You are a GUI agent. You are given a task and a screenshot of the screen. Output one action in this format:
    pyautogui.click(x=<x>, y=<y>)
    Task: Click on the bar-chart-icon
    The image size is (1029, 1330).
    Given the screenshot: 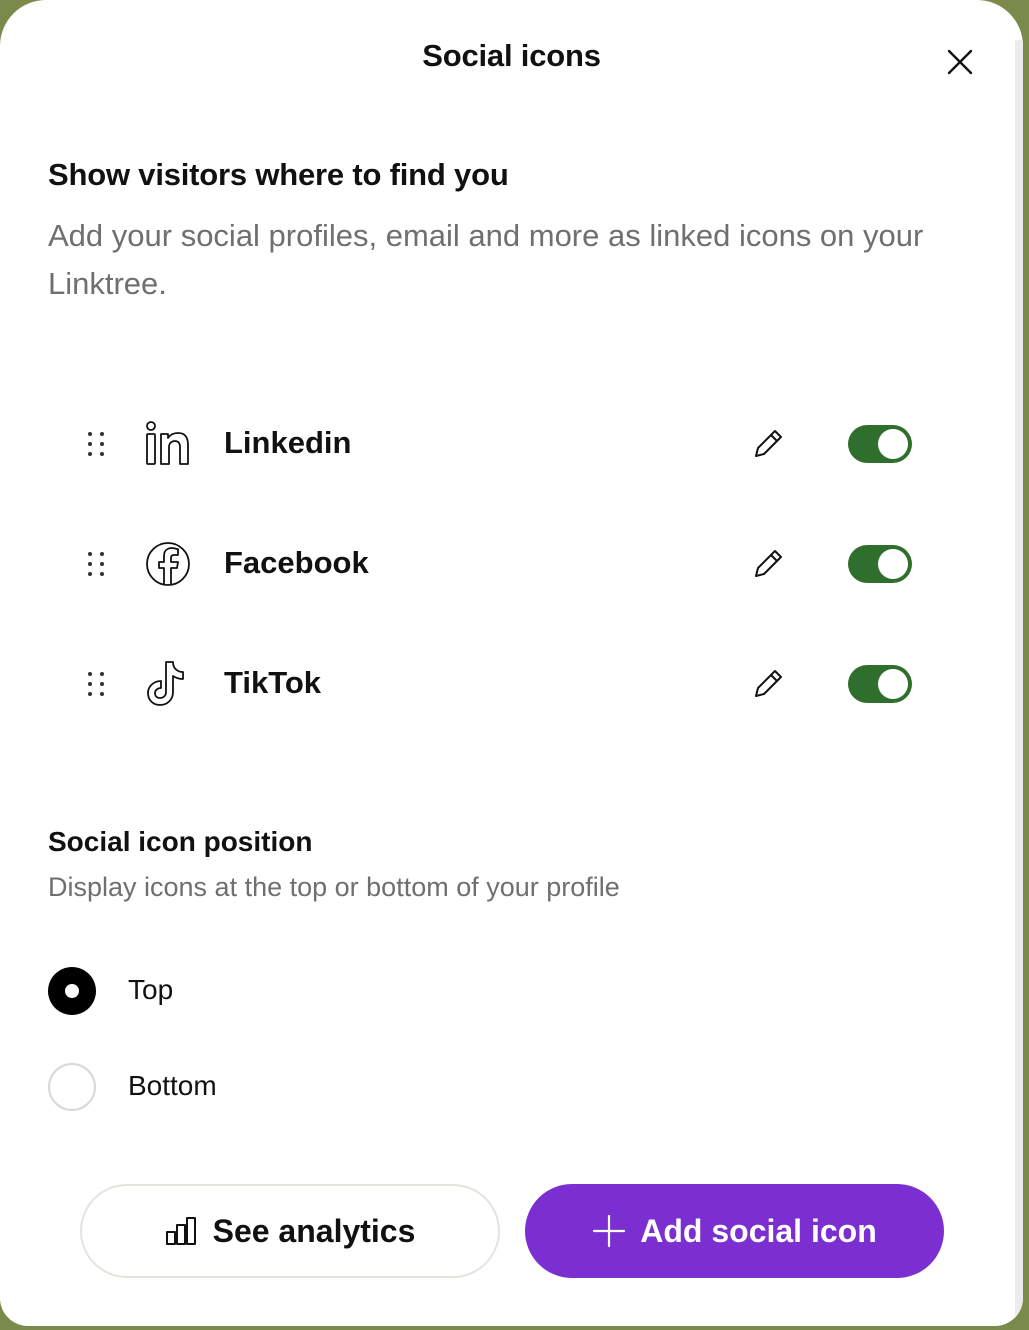 What is the action you would take?
    pyautogui.click(x=180, y=1231)
    